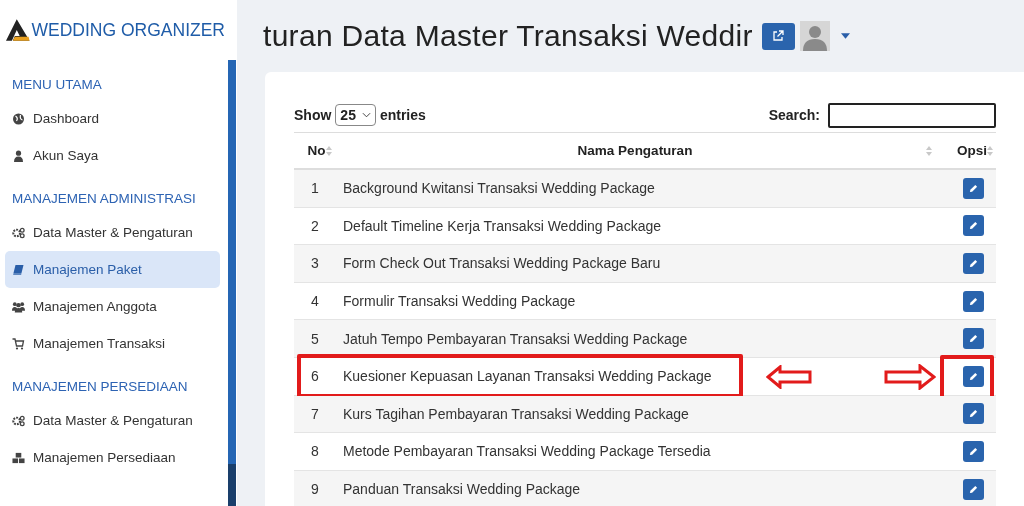 Image resolution: width=1024 pixels, height=506 pixels. What do you see at coordinates (355, 115) in the screenshot?
I see `page-size-select: 25` at bounding box center [355, 115].